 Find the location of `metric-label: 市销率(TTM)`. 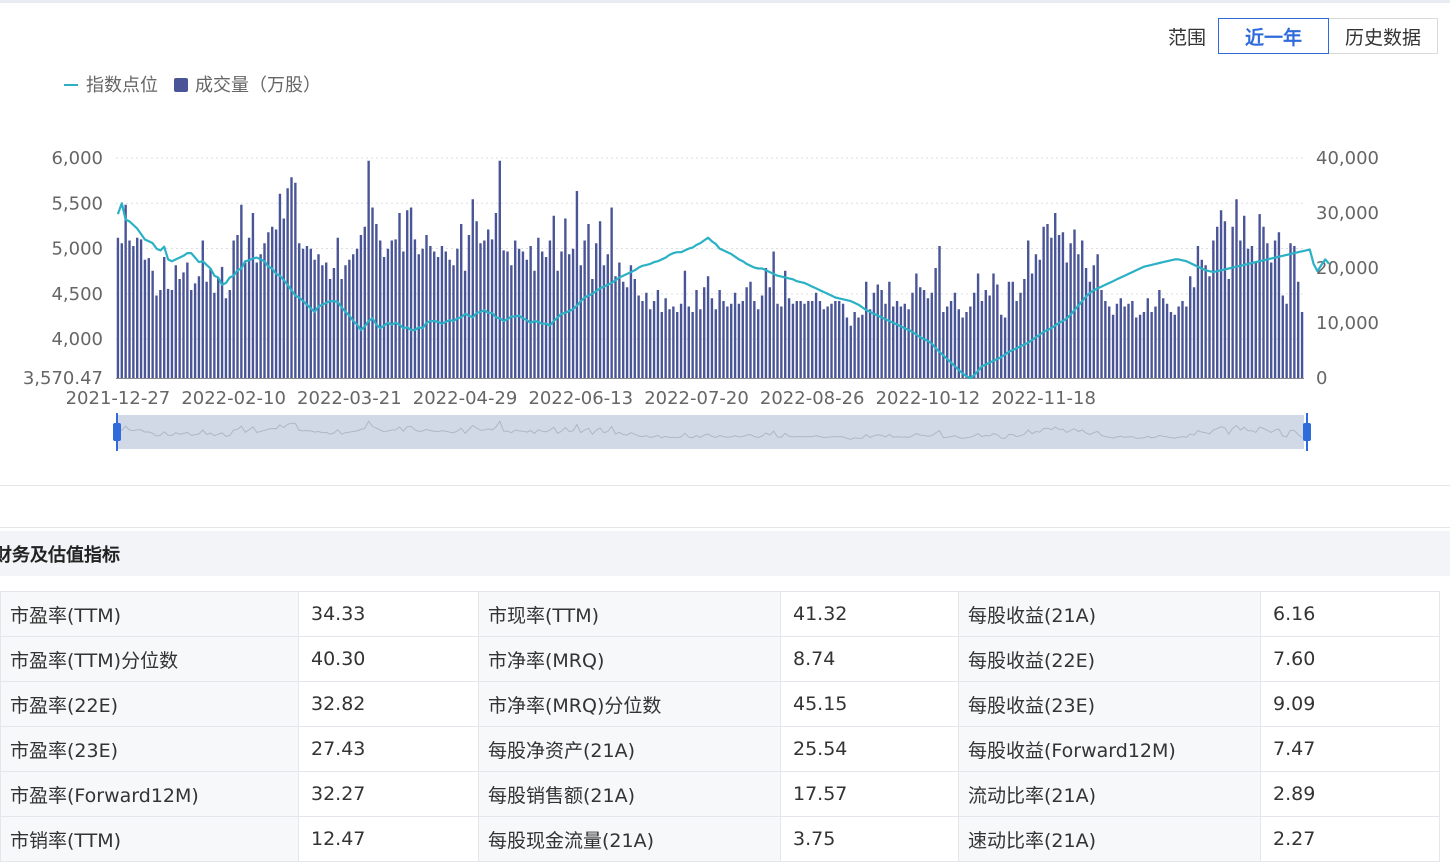

metric-label: 市销率(TTM) is located at coordinates (149, 839).